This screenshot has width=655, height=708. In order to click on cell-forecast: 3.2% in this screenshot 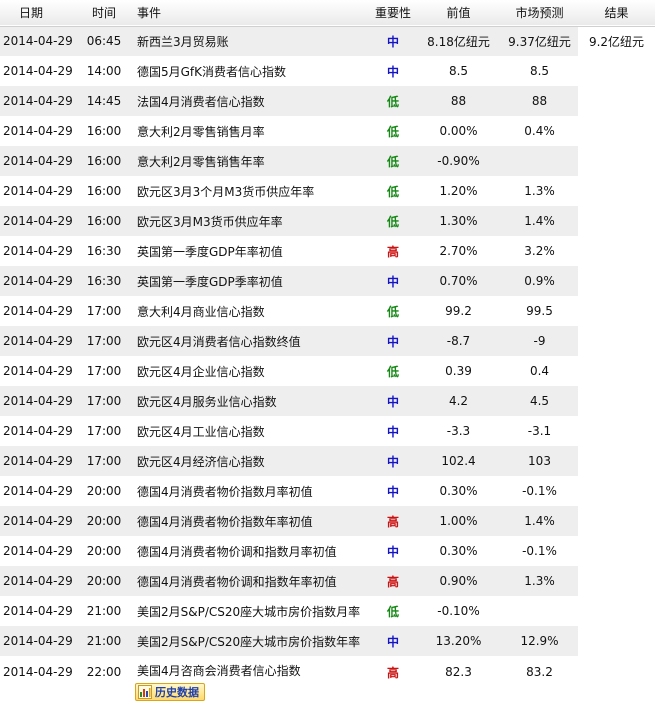, I will do `click(539, 251)`.